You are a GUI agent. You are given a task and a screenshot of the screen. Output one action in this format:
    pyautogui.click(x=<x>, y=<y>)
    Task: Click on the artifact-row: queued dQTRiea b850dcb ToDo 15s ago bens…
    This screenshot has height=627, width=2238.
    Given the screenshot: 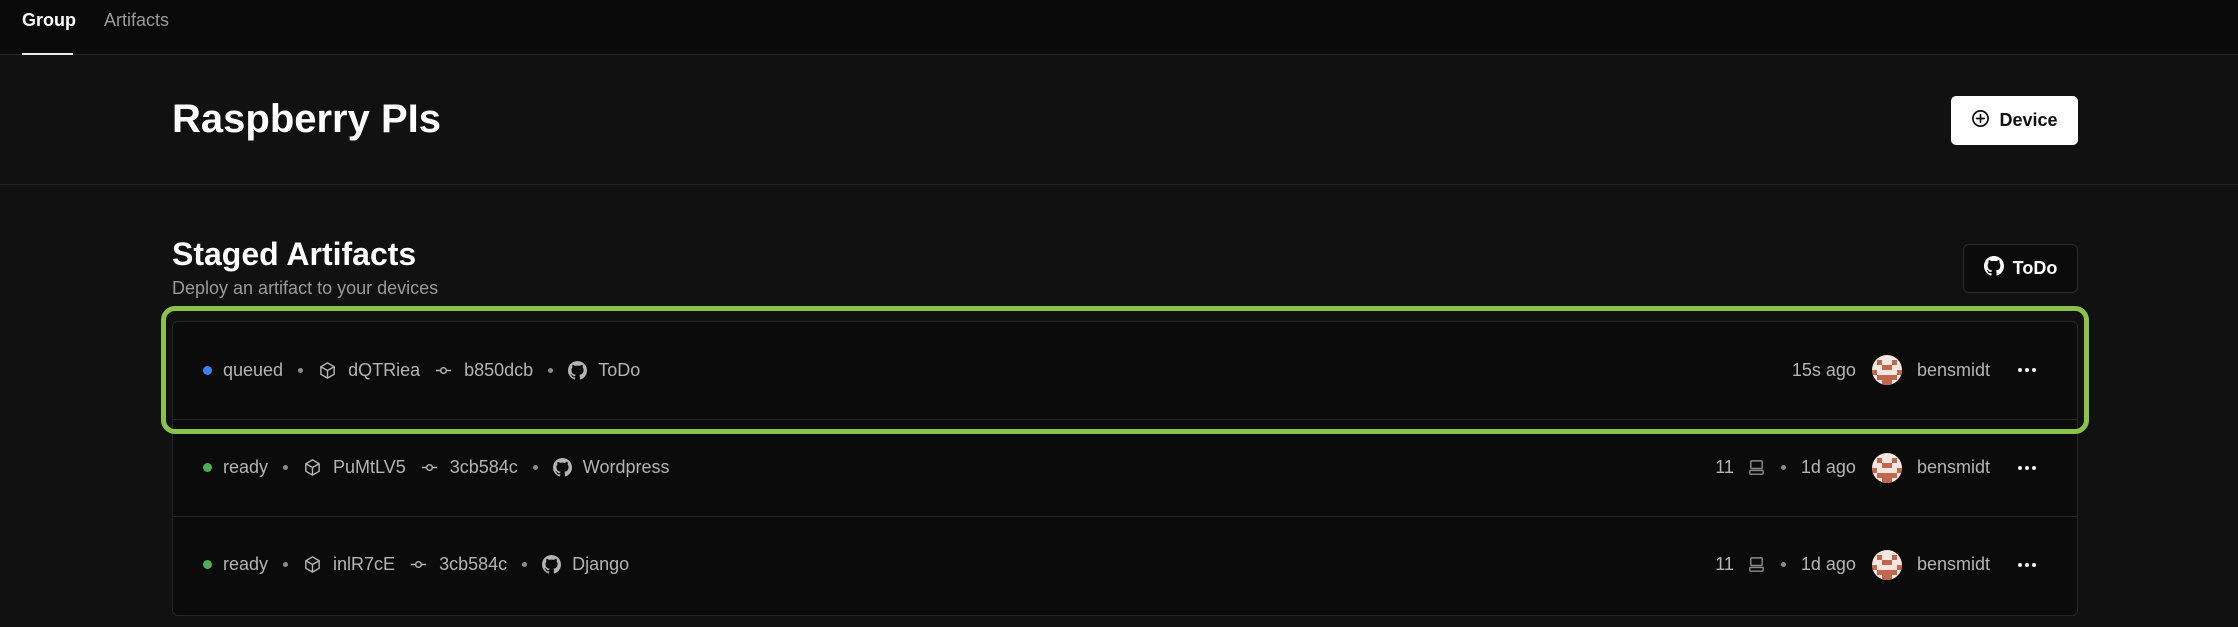 What is the action you would take?
    pyautogui.click(x=1125, y=370)
    